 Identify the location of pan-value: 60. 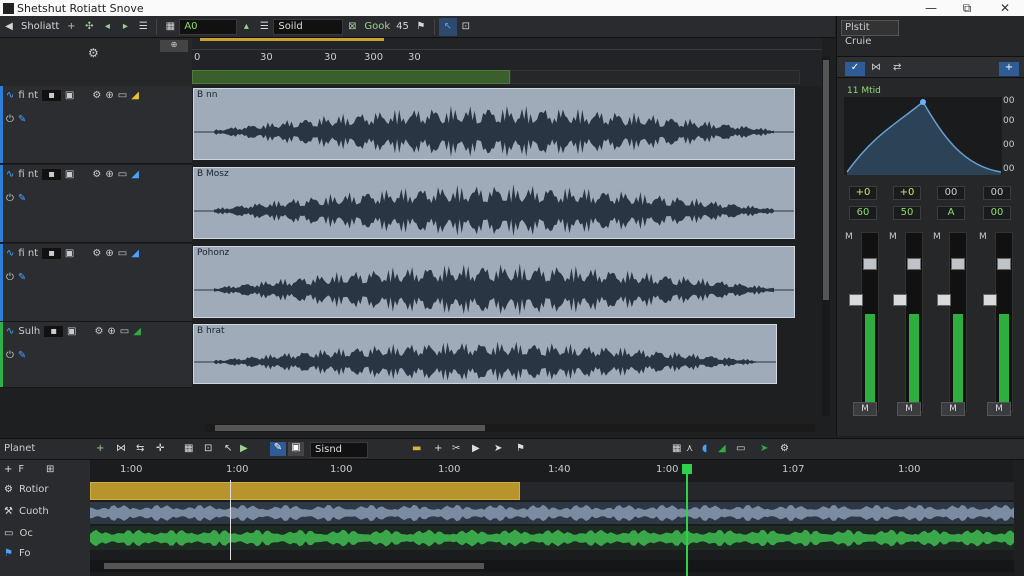
(863, 213).